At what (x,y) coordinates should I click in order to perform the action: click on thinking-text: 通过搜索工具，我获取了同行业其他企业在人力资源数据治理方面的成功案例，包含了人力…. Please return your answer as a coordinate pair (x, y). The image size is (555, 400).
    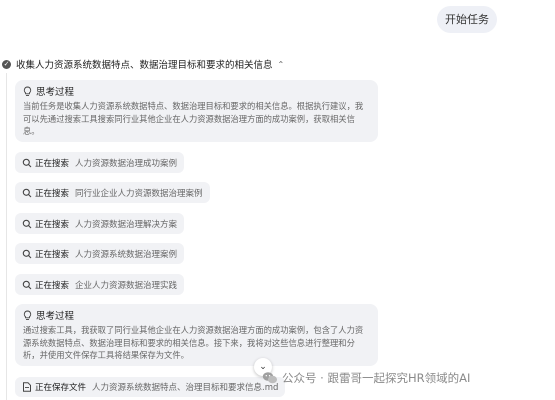
    Looking at the image, I should click on (193, 342).